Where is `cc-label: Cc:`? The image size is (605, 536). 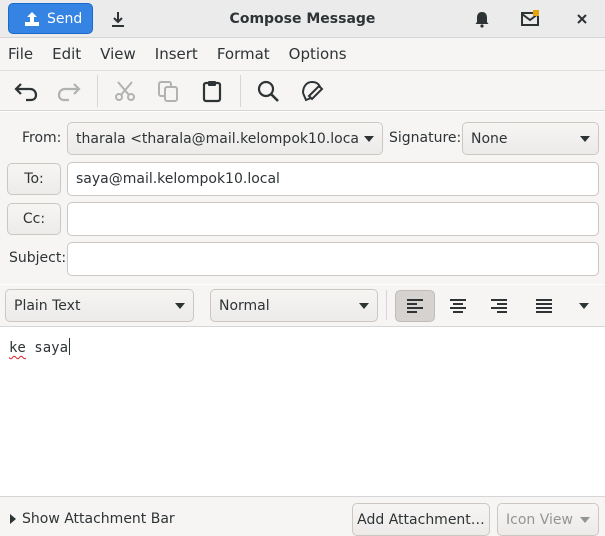
cc-label: Cc: is located at coordinates (34, 219).